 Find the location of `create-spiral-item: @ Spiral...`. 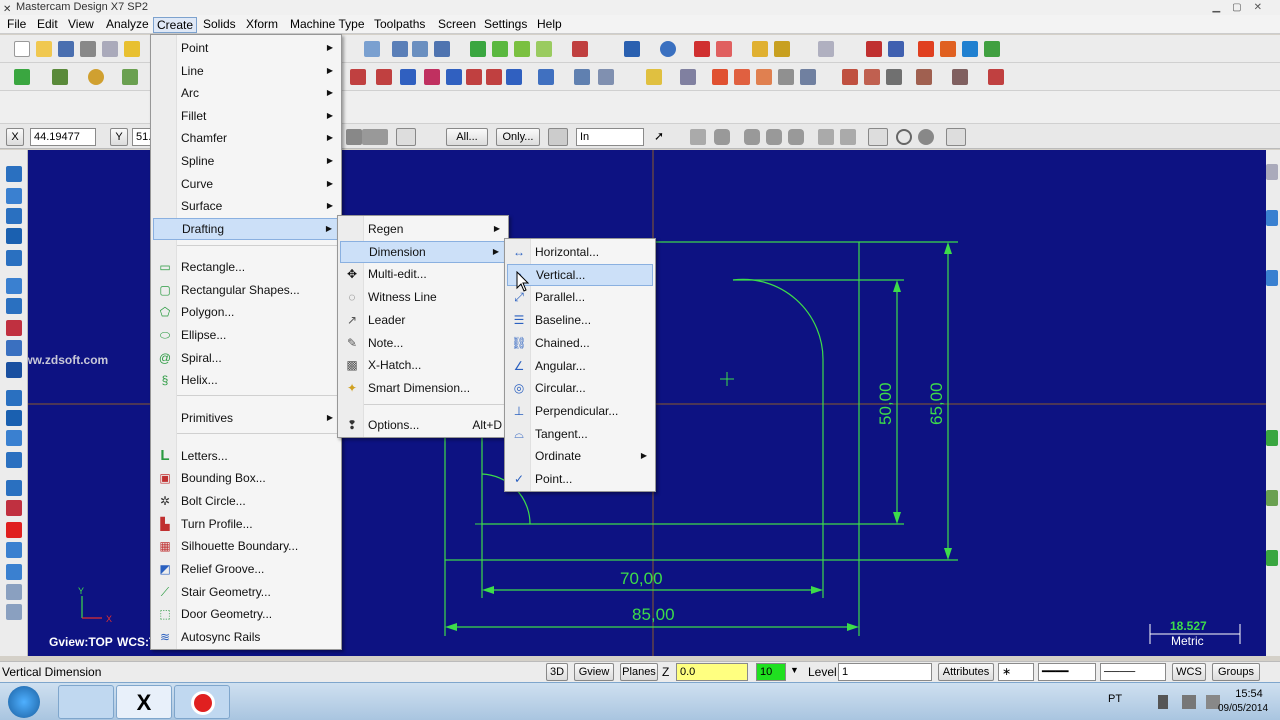

create-spiral-item: @ Spiral... is located at coordinates (246, 358).